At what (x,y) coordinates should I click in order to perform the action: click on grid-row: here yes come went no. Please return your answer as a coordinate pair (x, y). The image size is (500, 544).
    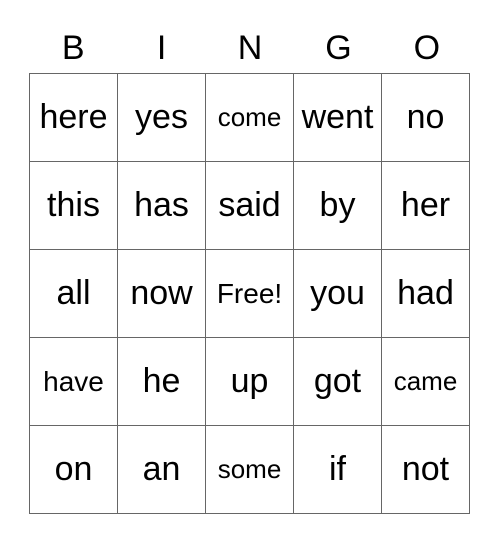
    Looking at the image, I should click on (249, 117).